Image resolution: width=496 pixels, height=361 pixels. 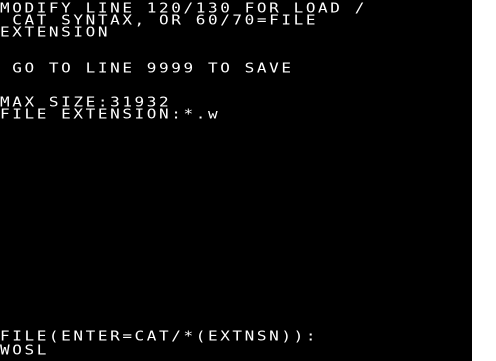 What do you see at coordinates (159, 336) in the screenshot?
I see `file-prompt-line: FILE(ENTER=CAT/*(EXTNSN)):` at bounding box center [159, 336].